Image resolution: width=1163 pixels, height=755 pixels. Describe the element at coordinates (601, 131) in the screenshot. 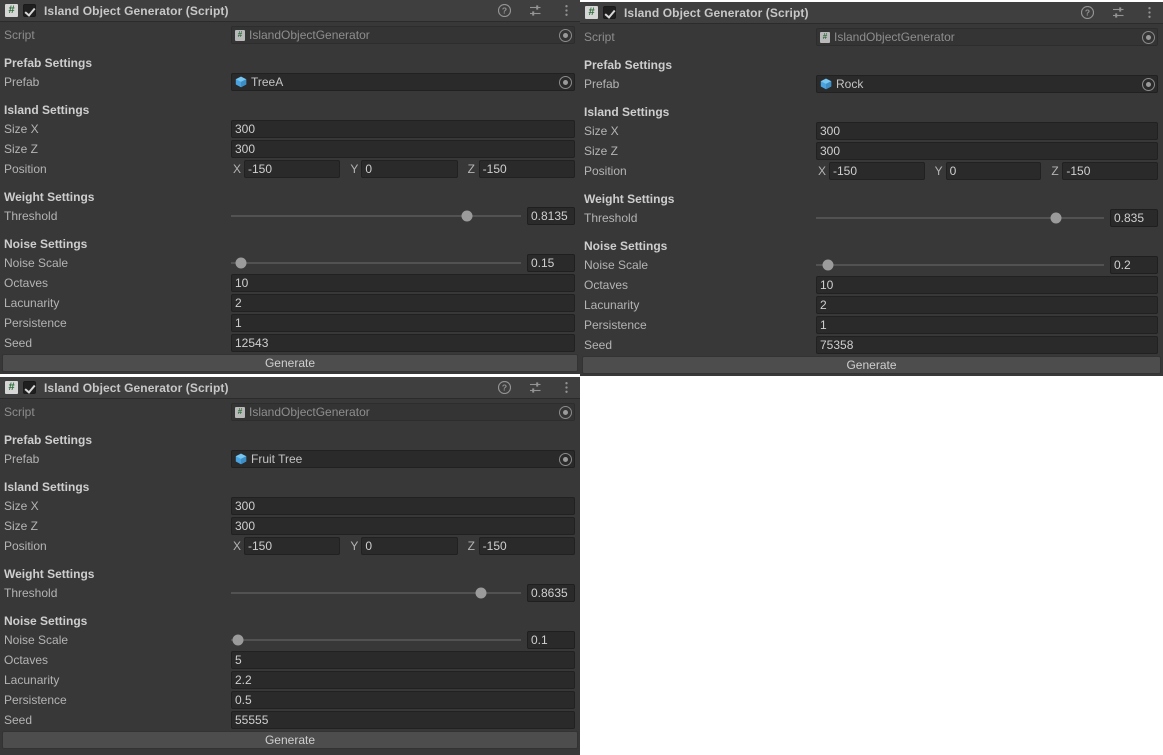

I see `size-x-label: Size X` at that location.